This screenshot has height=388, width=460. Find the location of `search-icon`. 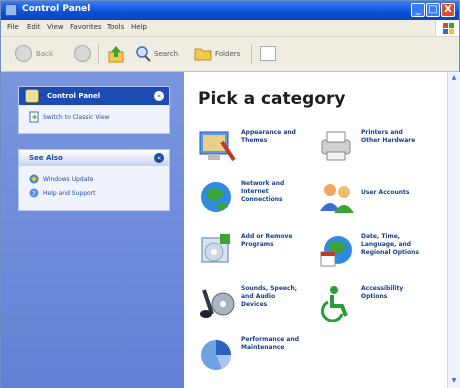

search-icon is located at coordinates (143, 54).